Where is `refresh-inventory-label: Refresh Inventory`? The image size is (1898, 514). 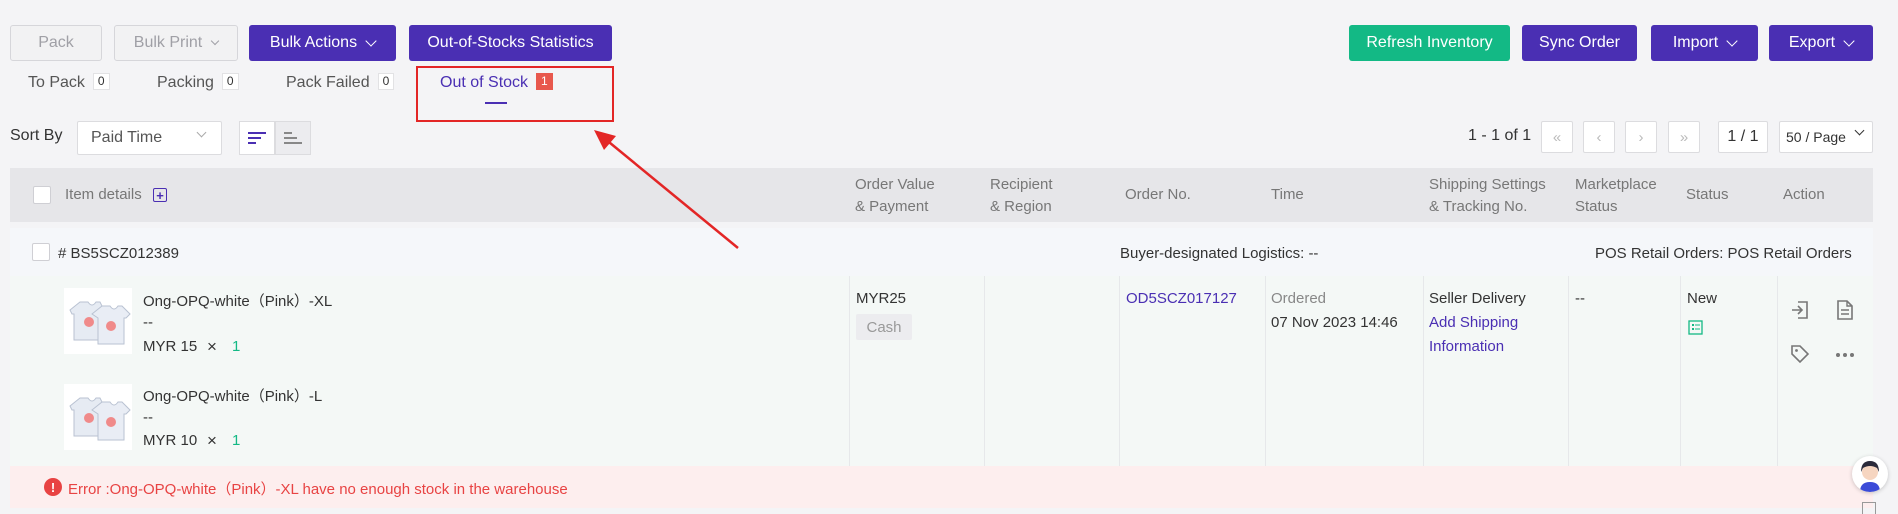
refresh-inventory-label: Refresh Inventory is located at coordinates (1429, 42).